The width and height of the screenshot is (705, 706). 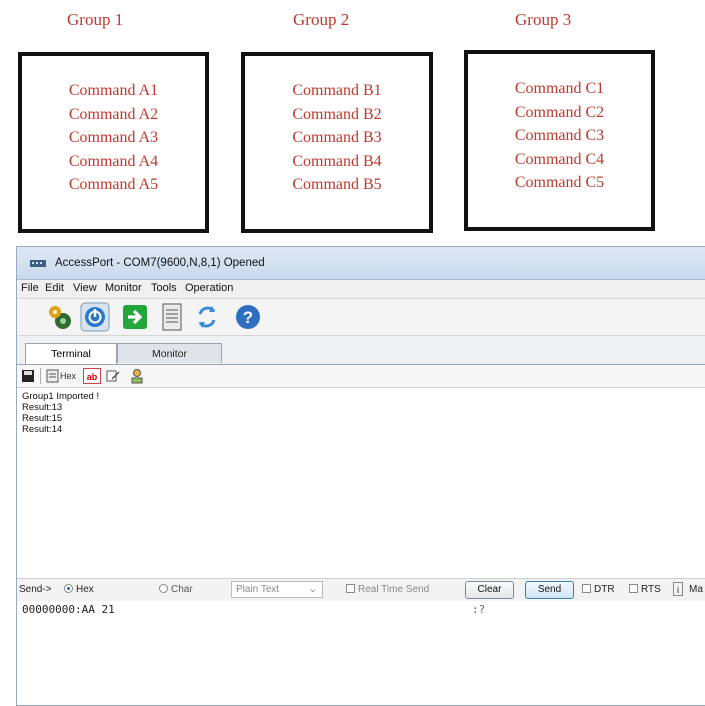 What do you see at coordinates (337, 90) in the screenshot?
I see `command-item: Command B1` at bounding box center [337, 90].